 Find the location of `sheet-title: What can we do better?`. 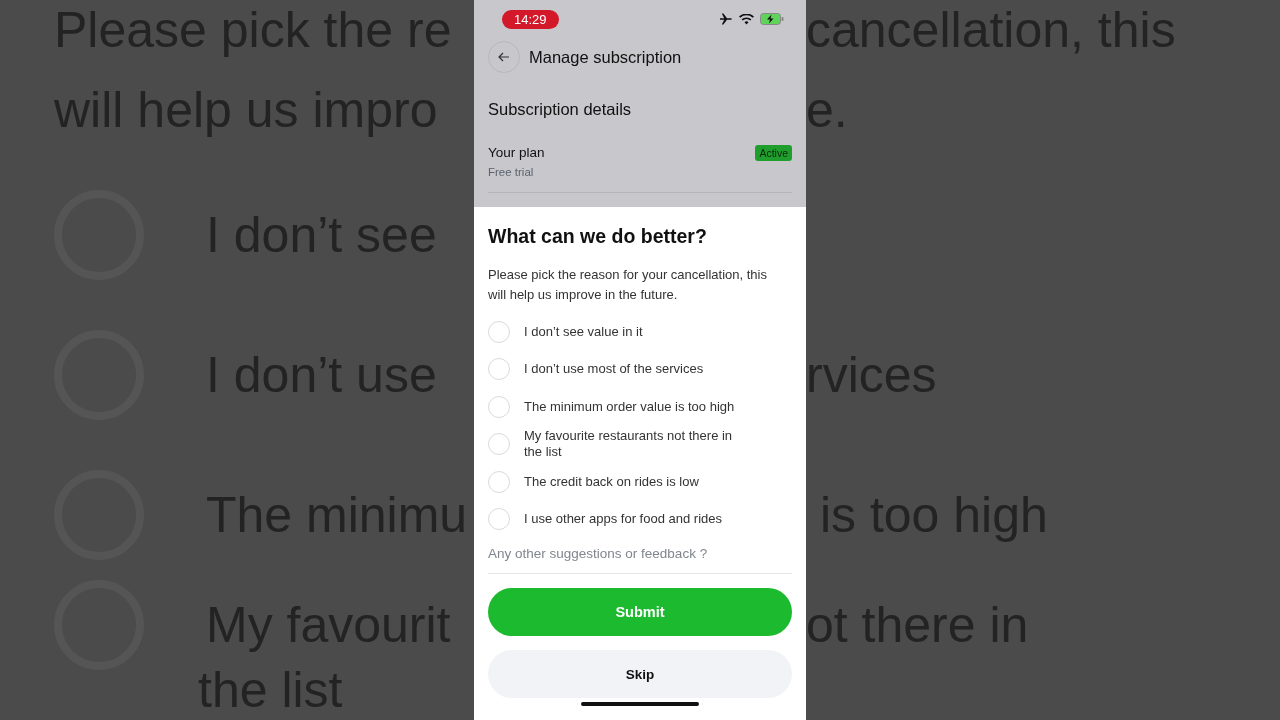

sheet-title: What can we do better? is located at coordinates (598, 236).